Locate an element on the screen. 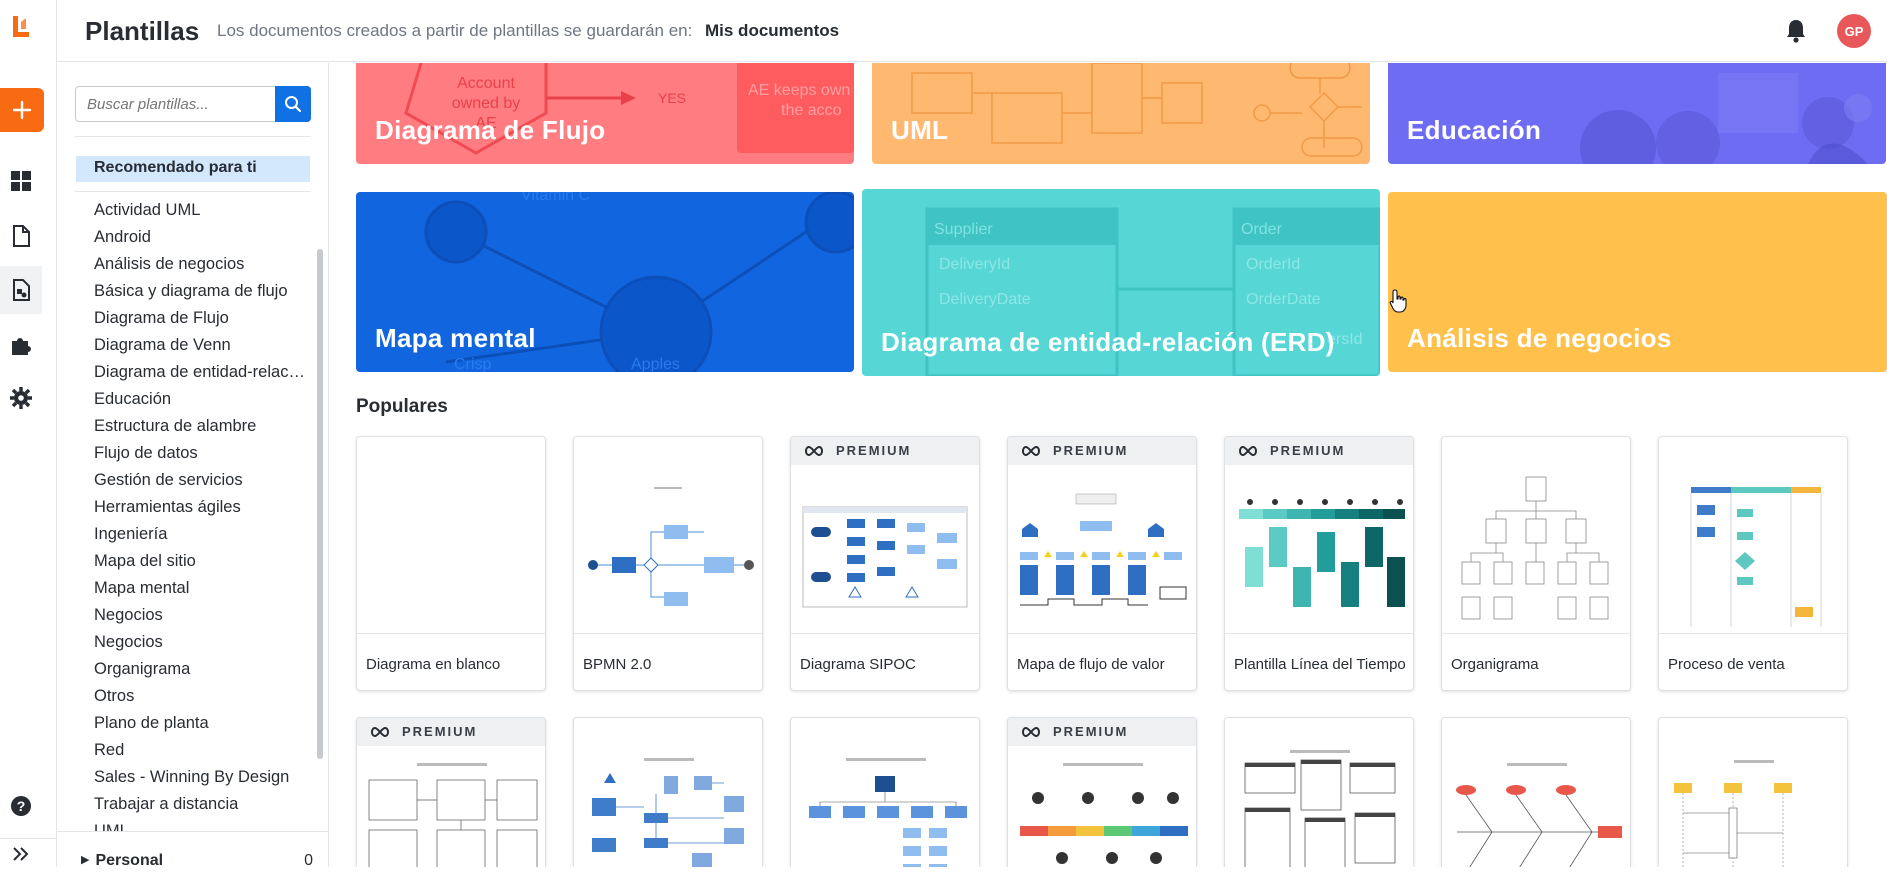 The image size is (1887, 872). template-card-org-chart: Organigrama is located at coordinates (1536, 563).